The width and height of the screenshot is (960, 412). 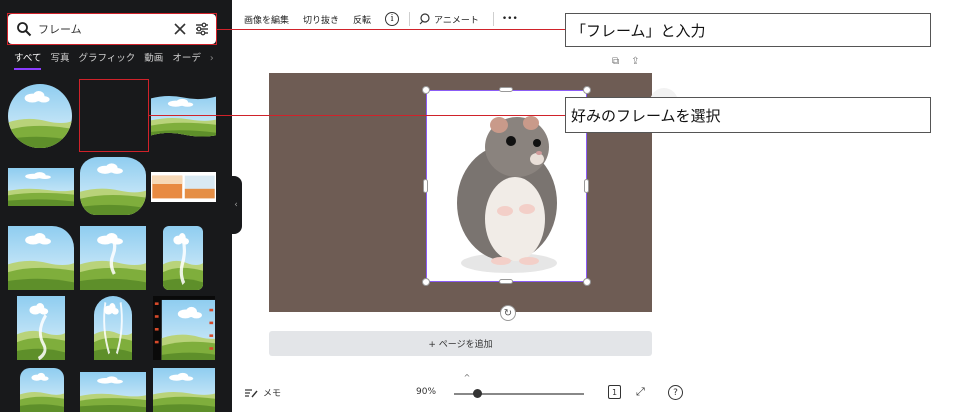 What do you see at coordinates (362, 19) in the screenshot?
I see `flip-button: 反転` at bounding box center [362, 19].